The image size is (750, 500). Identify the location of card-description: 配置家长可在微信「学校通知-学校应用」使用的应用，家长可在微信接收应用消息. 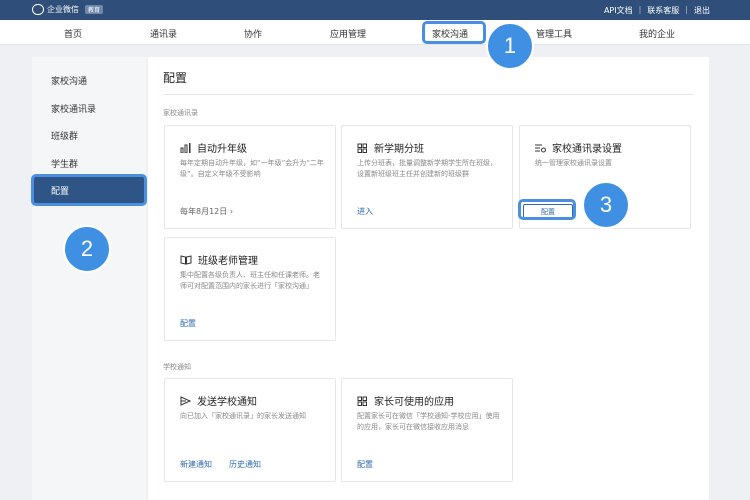
(428, 421).